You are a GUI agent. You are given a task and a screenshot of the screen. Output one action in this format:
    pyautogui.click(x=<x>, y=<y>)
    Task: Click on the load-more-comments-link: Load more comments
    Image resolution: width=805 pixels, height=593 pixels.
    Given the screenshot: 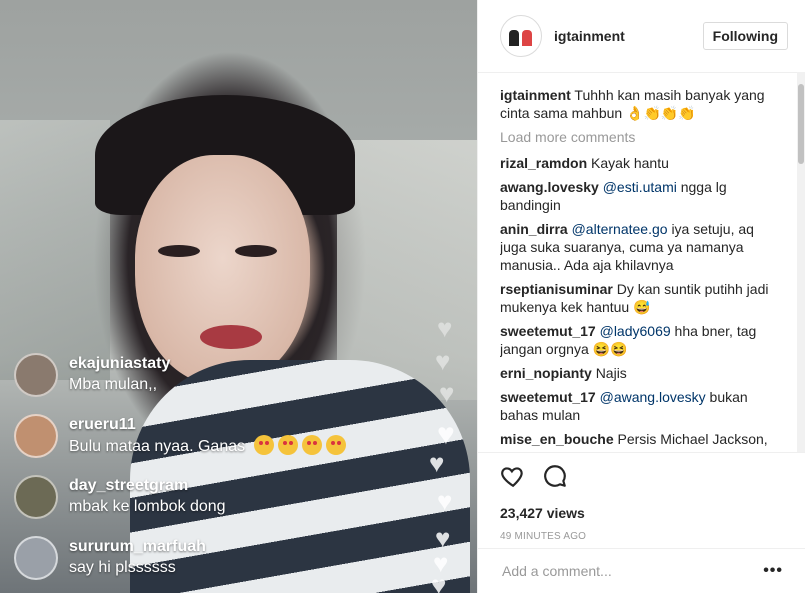 What is the action you would take?
    pyautogui.click(x=640, y=137)
    